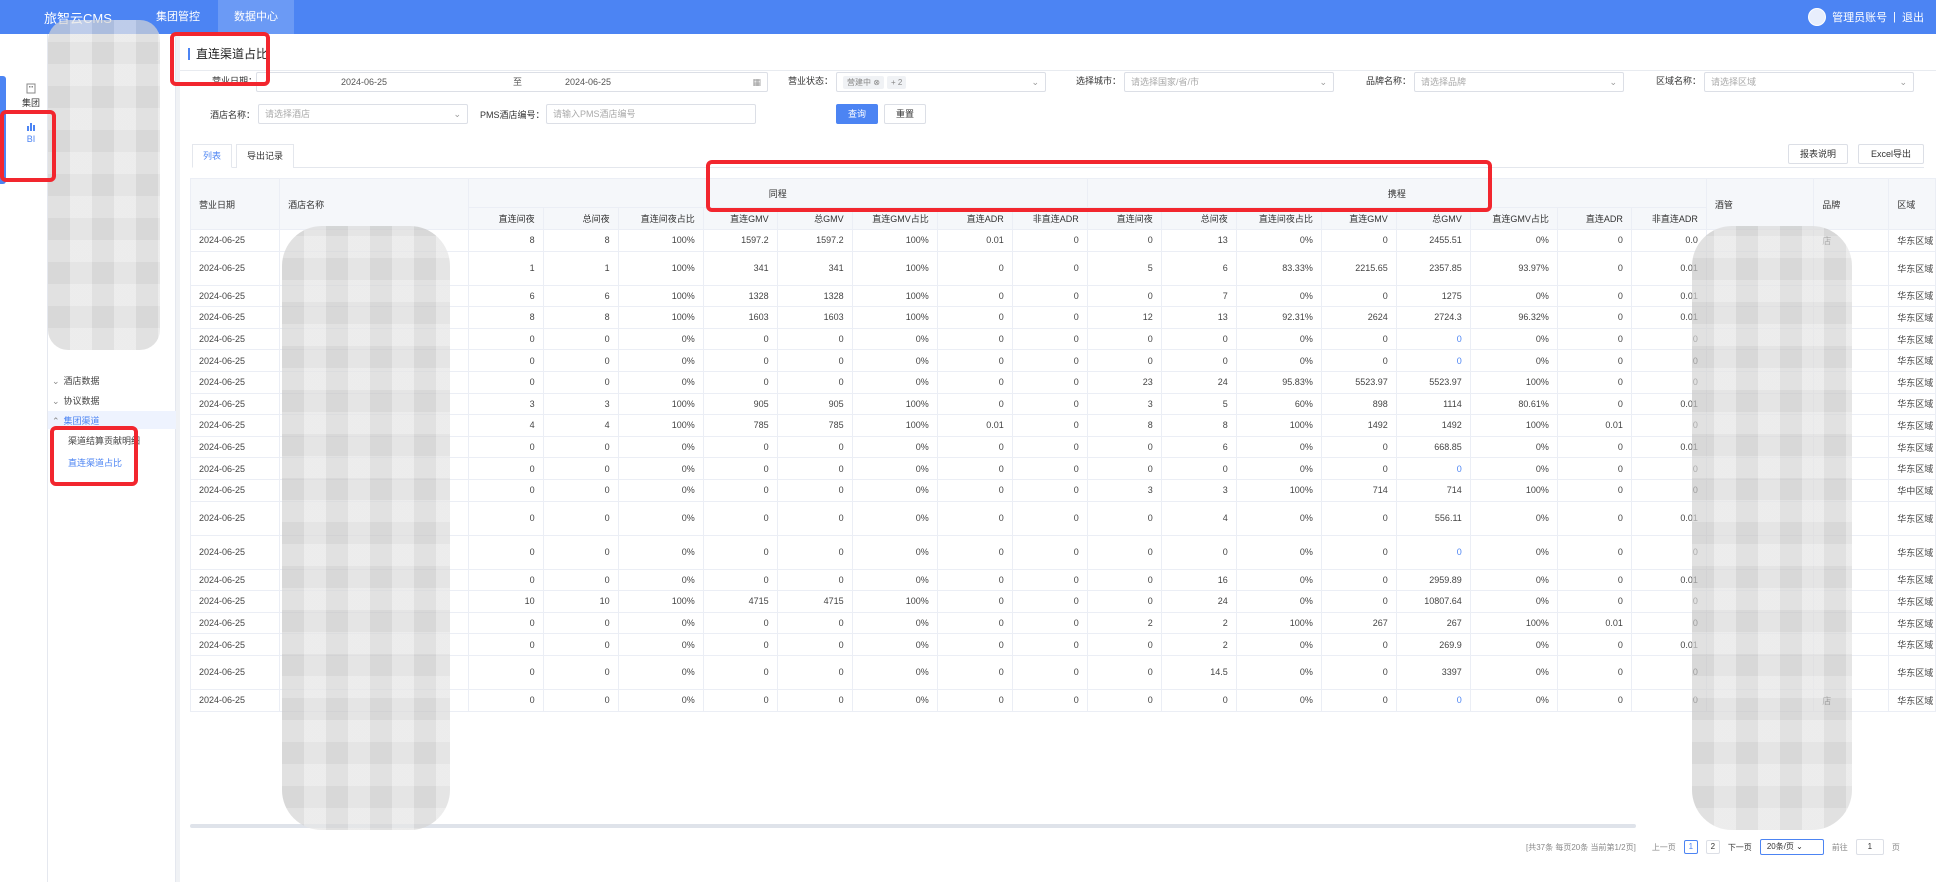  Describe the element at coordinates (505, 404) in the screenshot. I see `cell-tongcheng: 3` at that location.